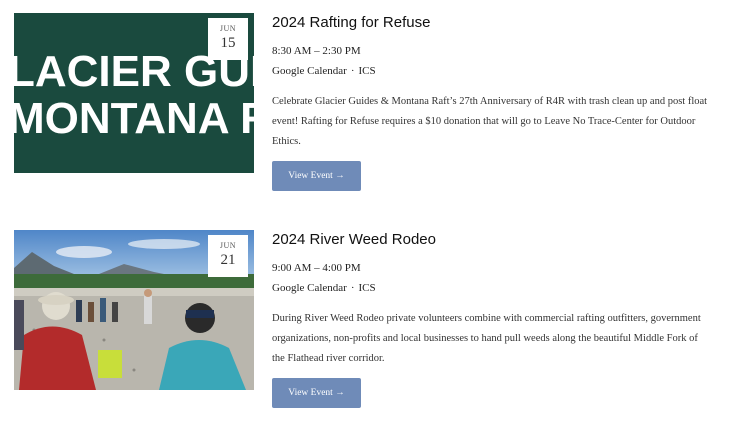 The width and height of the screenshot is (750, 429). I want to click on date-day: 15, so click(228, 43).